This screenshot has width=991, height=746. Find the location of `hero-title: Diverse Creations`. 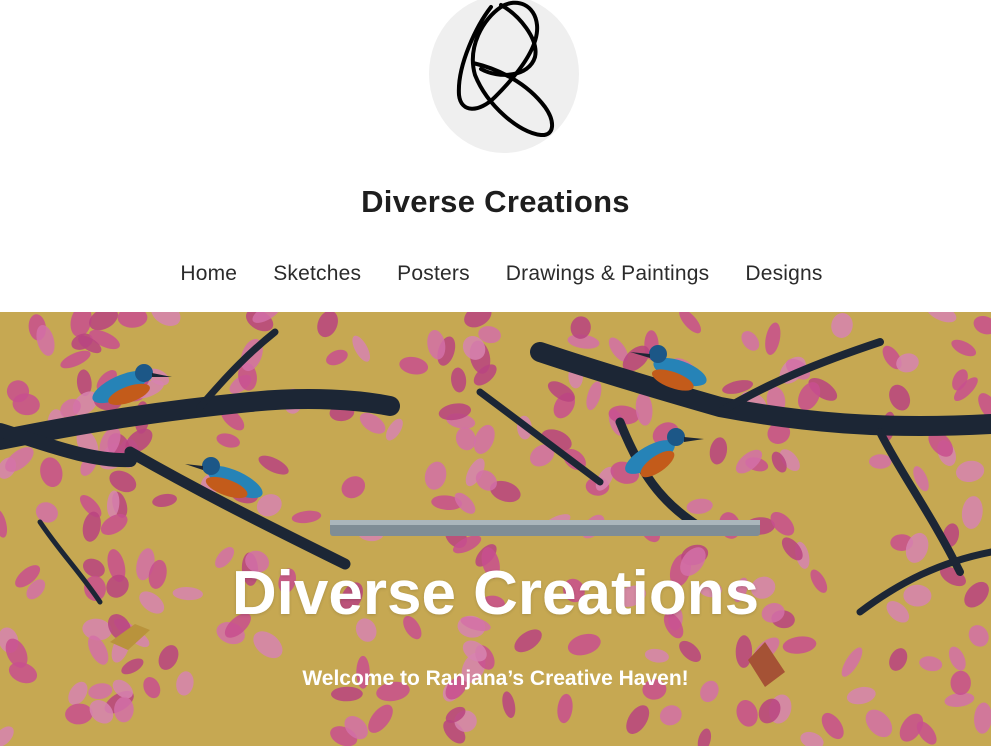

hero-title: Diverse Creations is located at coordinates (495, 593).